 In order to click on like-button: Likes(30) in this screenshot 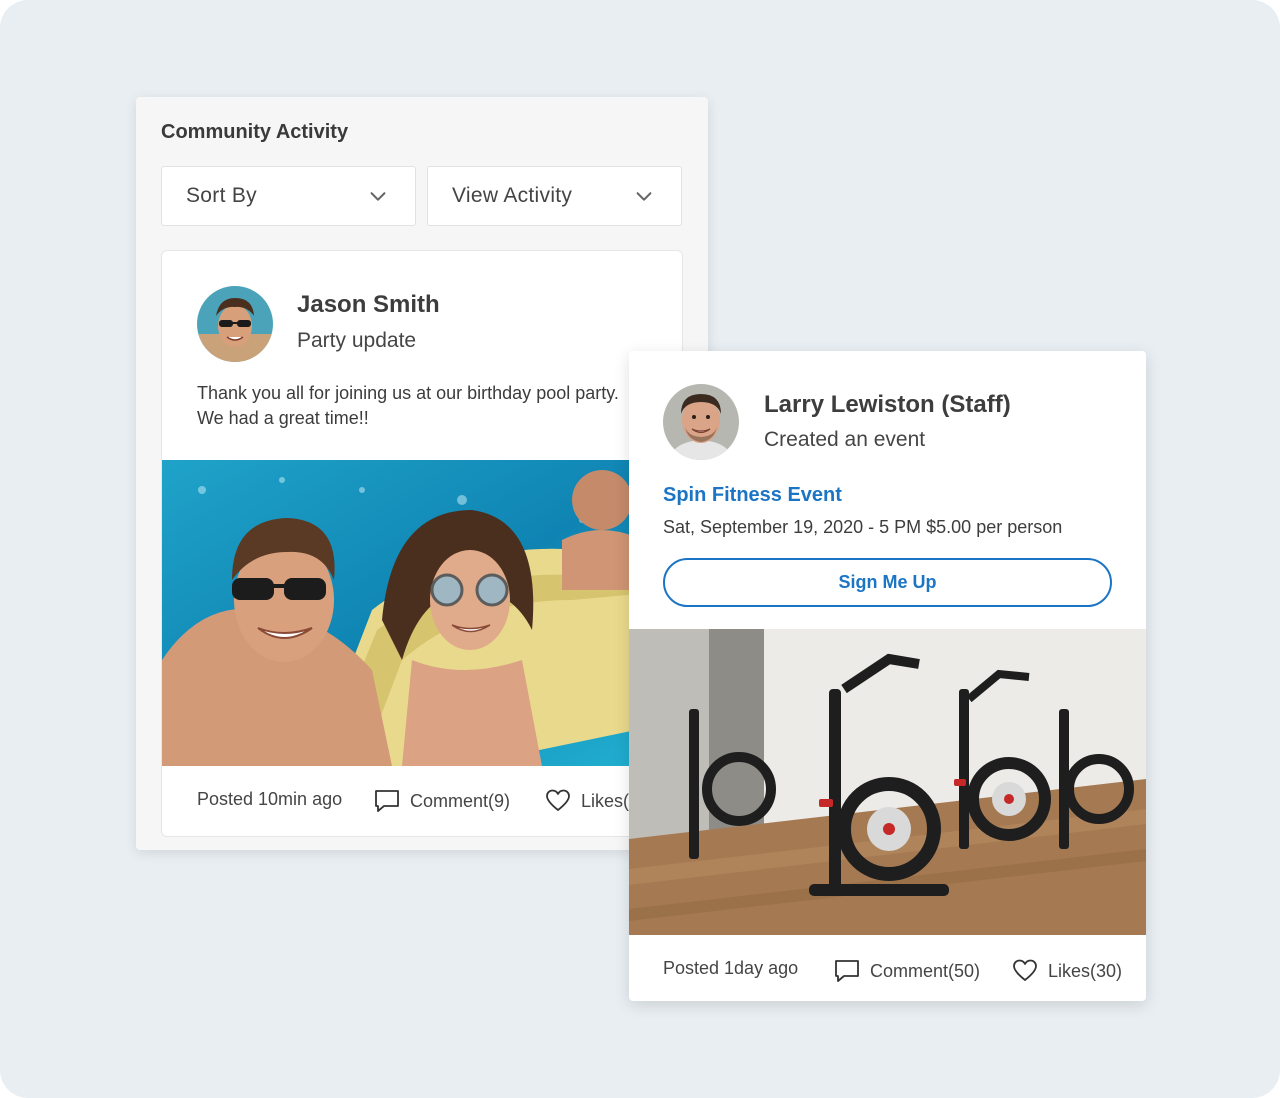, I will do `click(1067, 971)`.